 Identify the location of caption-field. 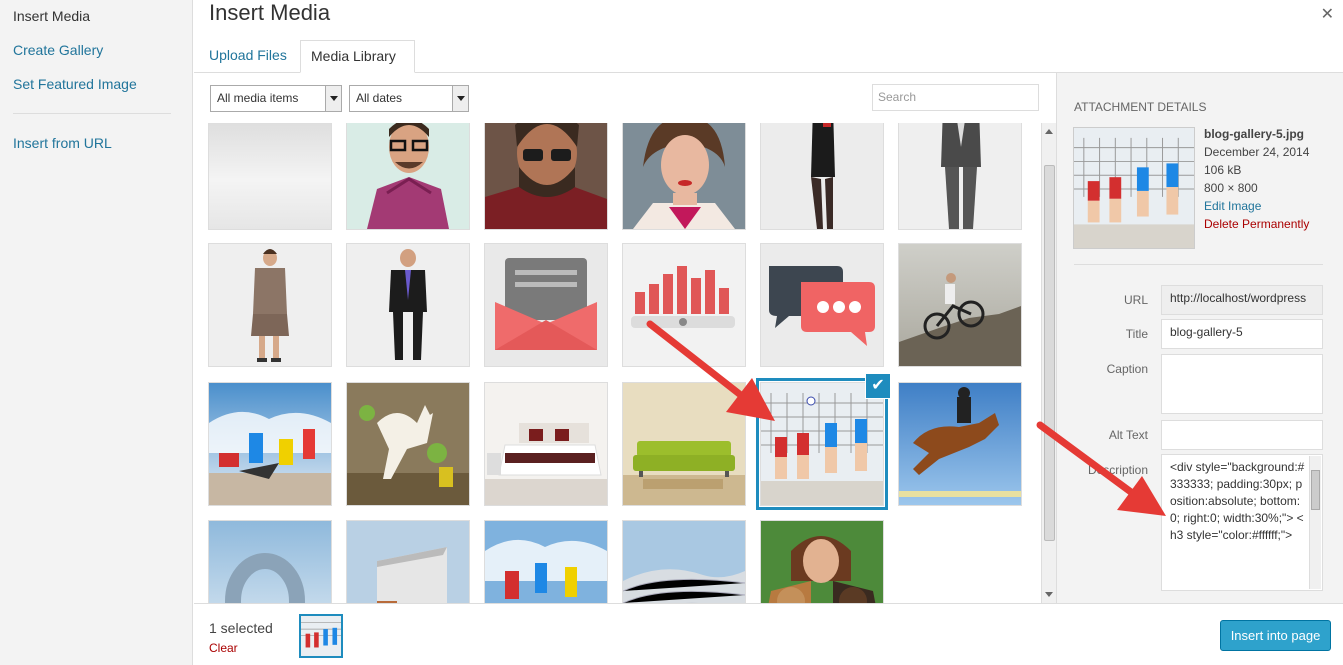
(1242, 384).